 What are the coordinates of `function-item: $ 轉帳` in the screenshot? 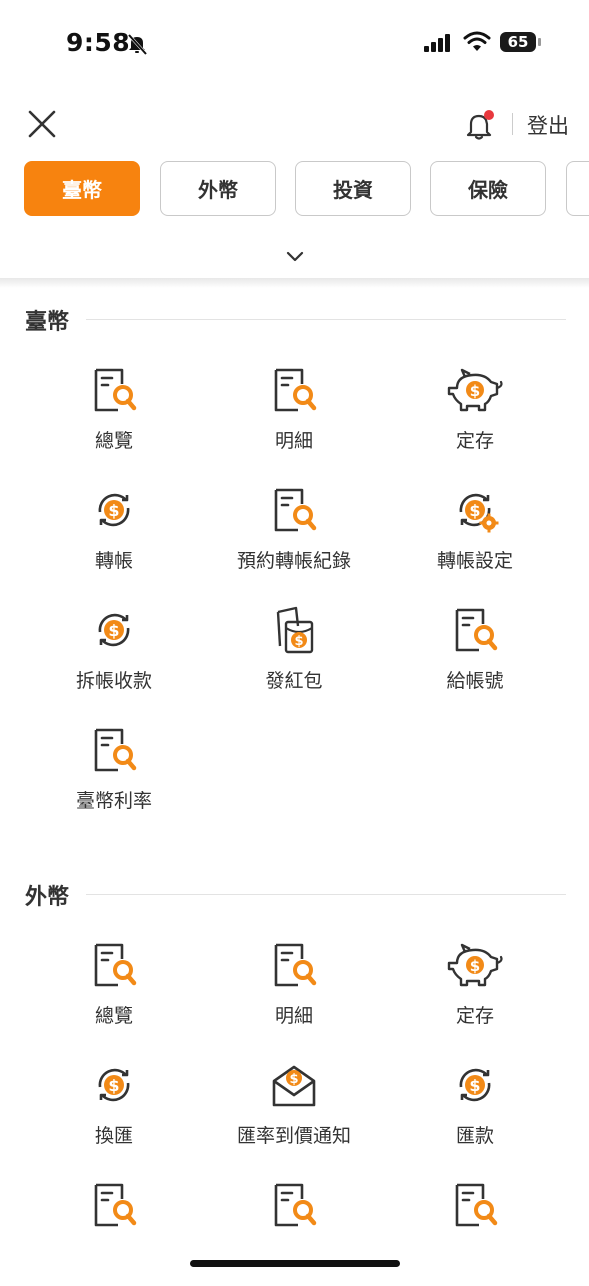 It's located at (114, 538).